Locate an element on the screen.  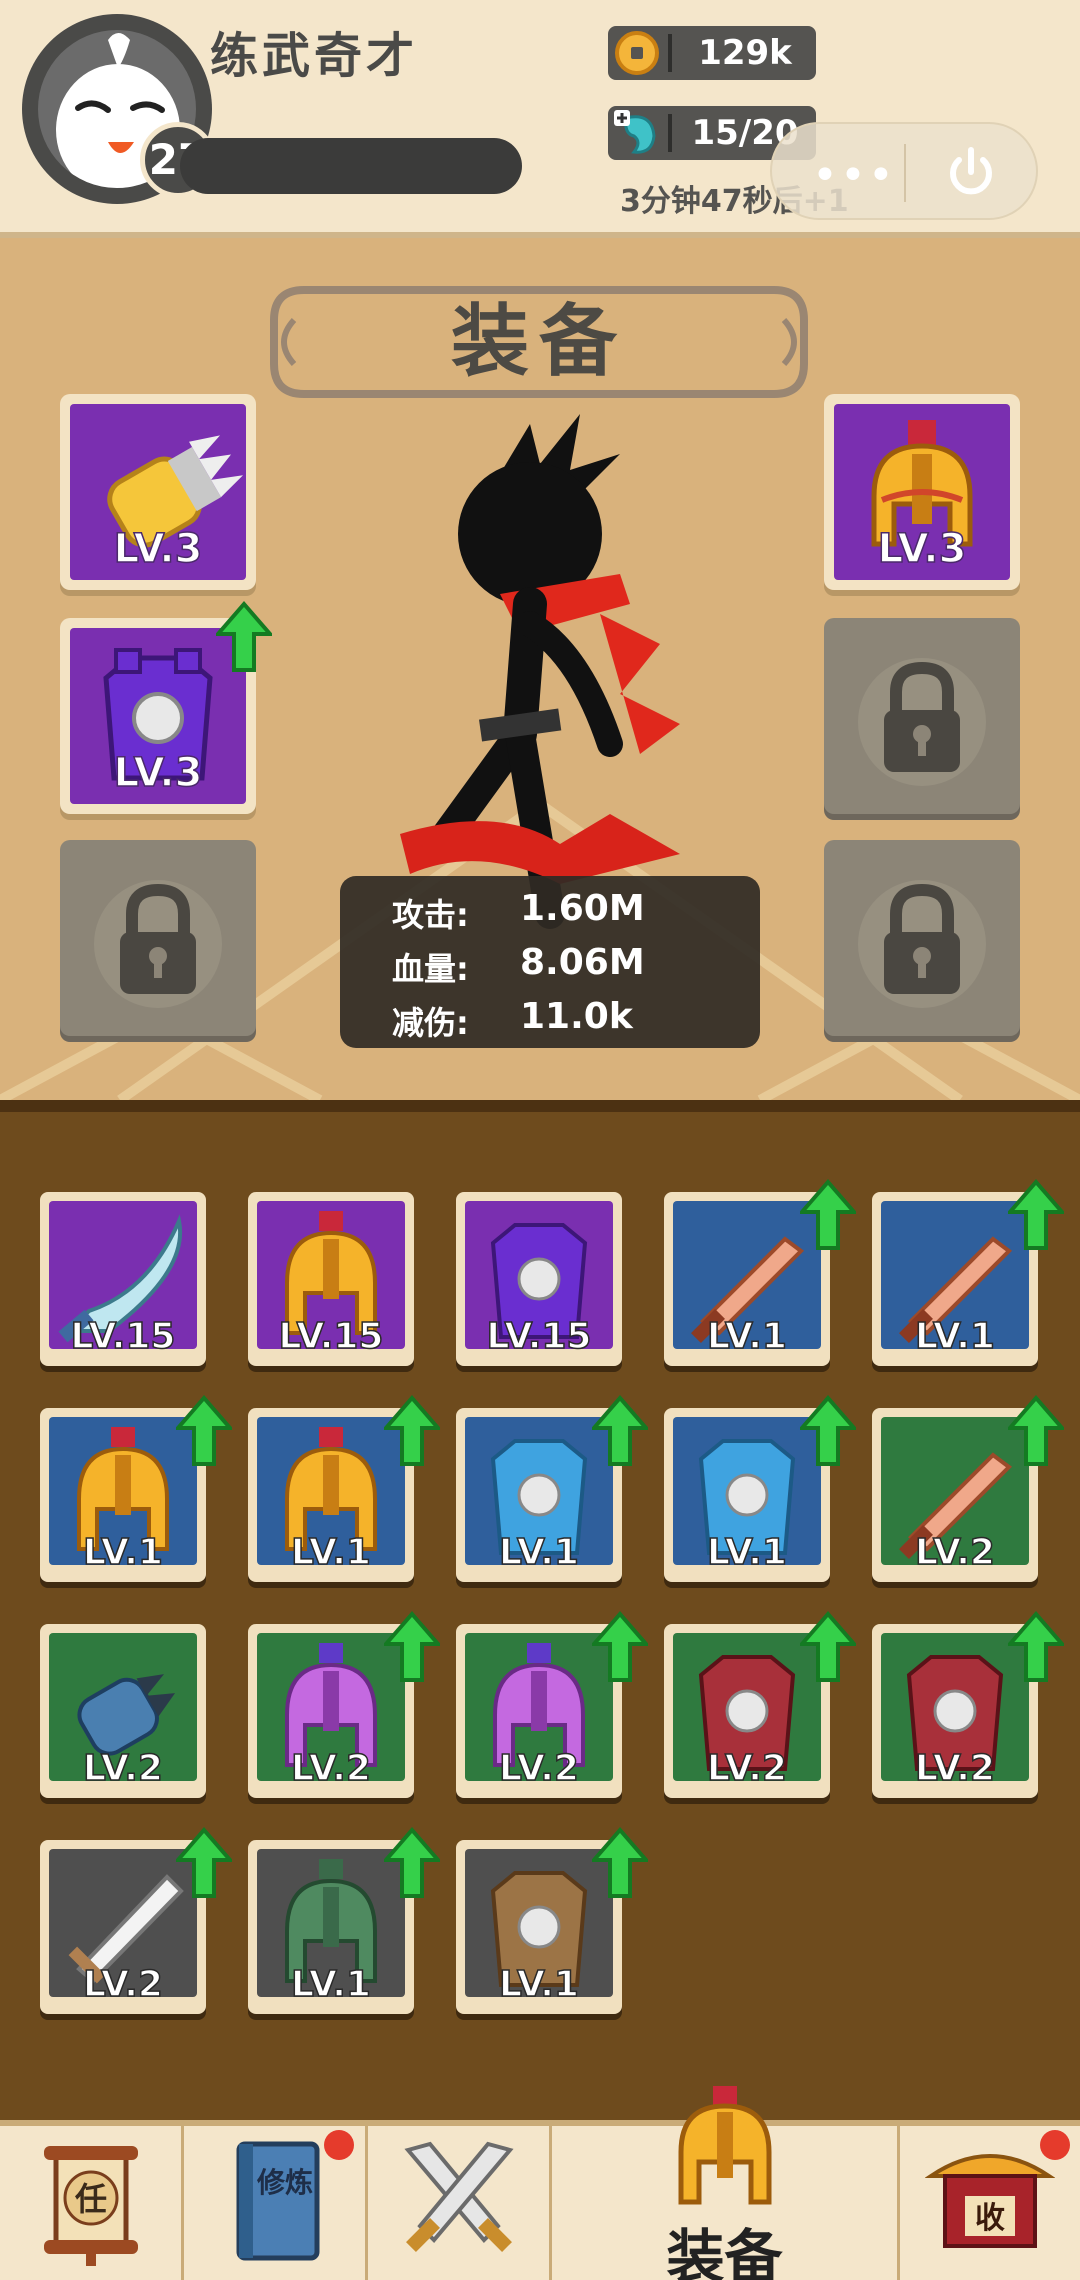
equip-slot-helmet: LV.3 is located at coordinates (922, 492).